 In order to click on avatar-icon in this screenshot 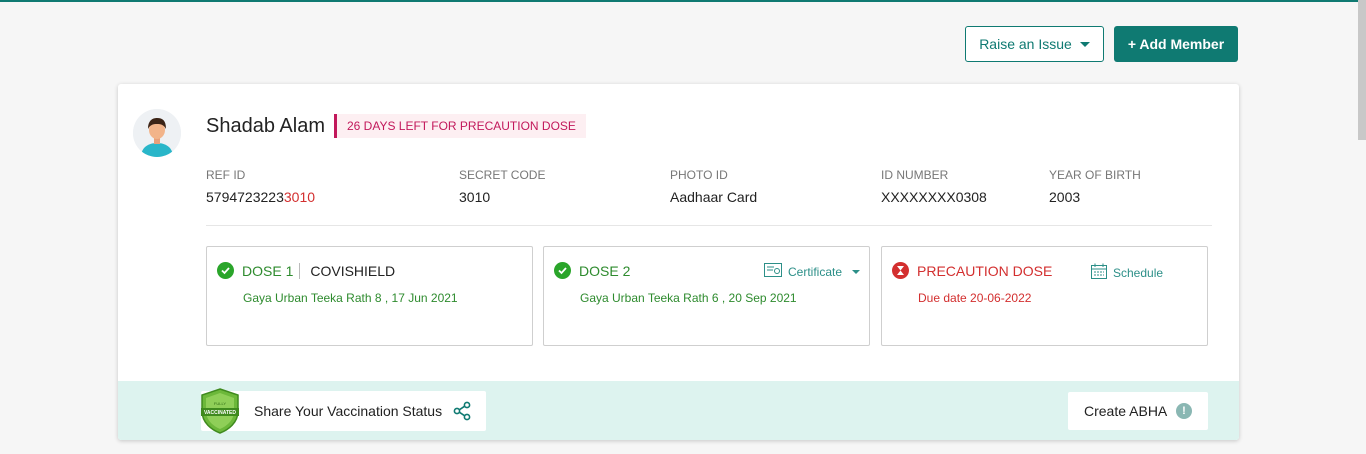, I will do `click(157, 133)`.